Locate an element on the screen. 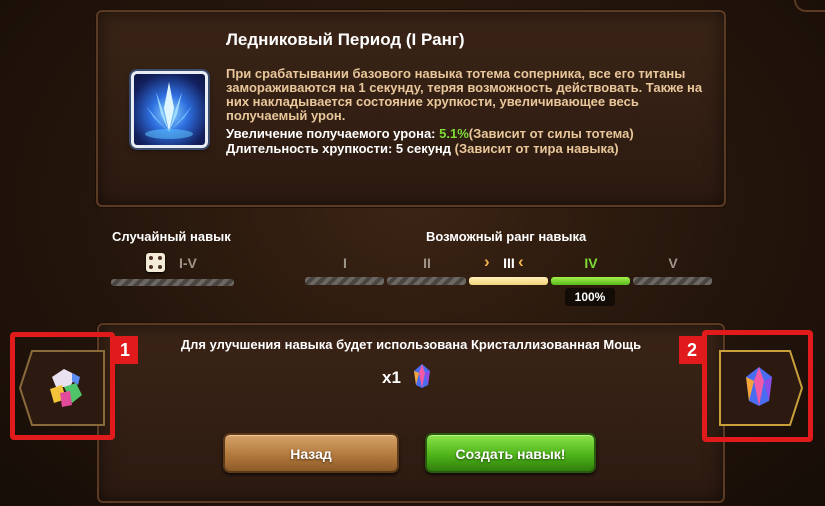 This screenshot has width=825, height=506. damage-increase-note: (Зависит от силы тотема) is located at coordinates (551, 133).